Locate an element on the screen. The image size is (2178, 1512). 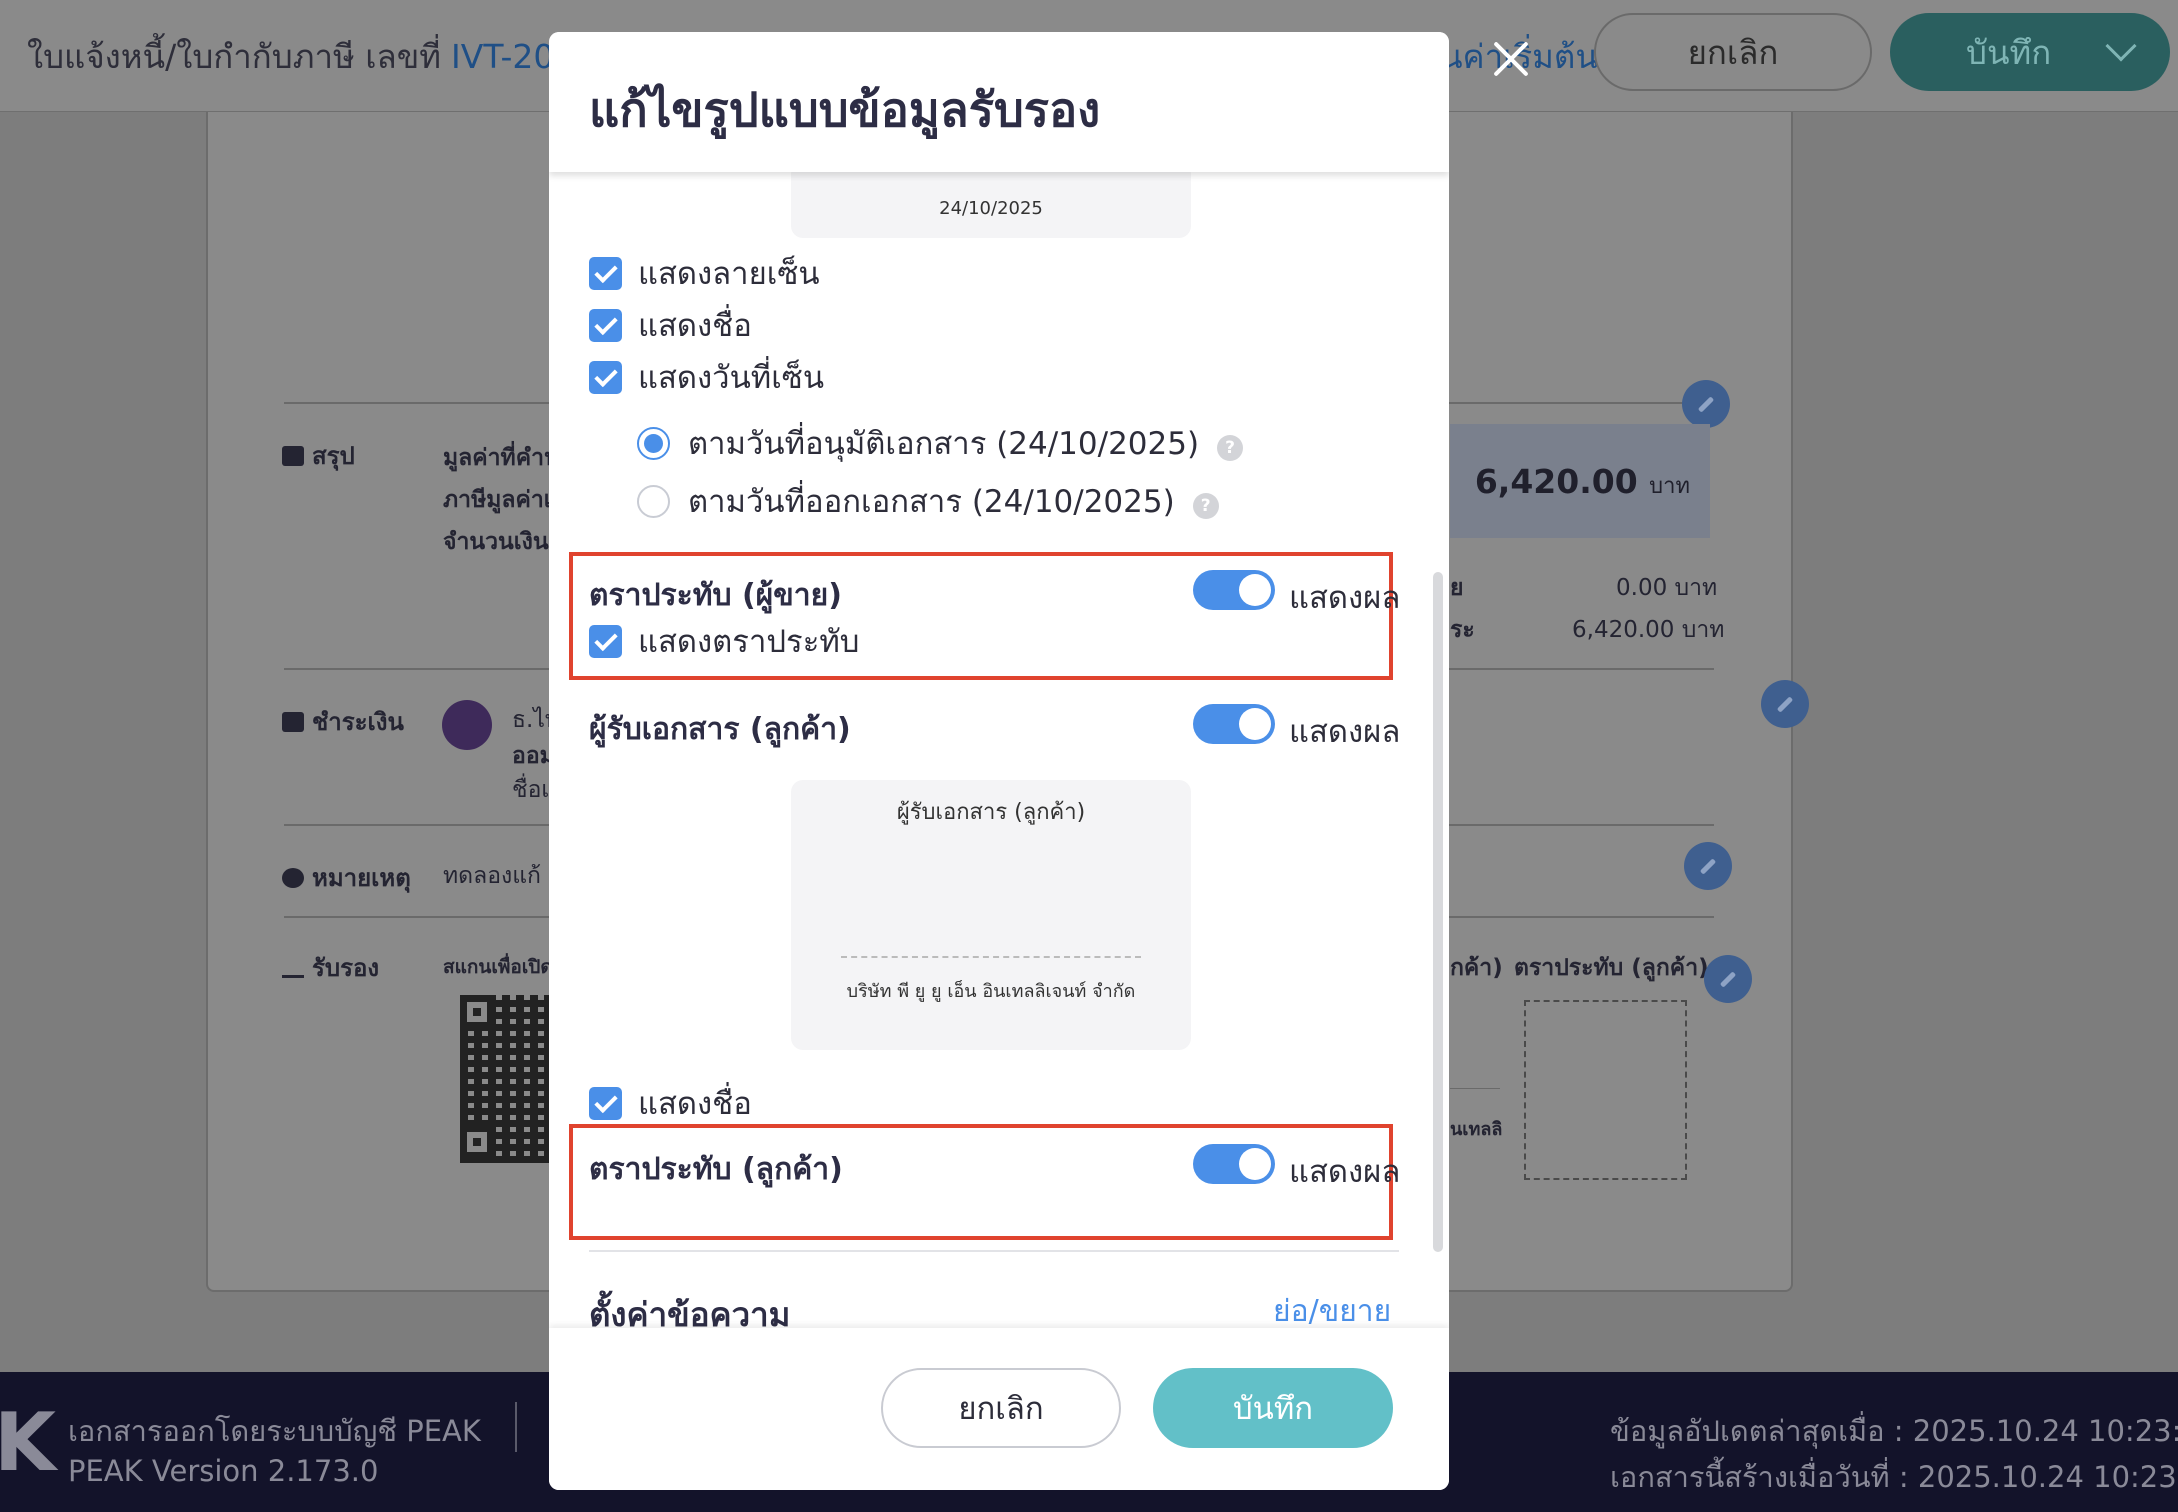
radio-selected-icon is located at coordinates (653, 443).